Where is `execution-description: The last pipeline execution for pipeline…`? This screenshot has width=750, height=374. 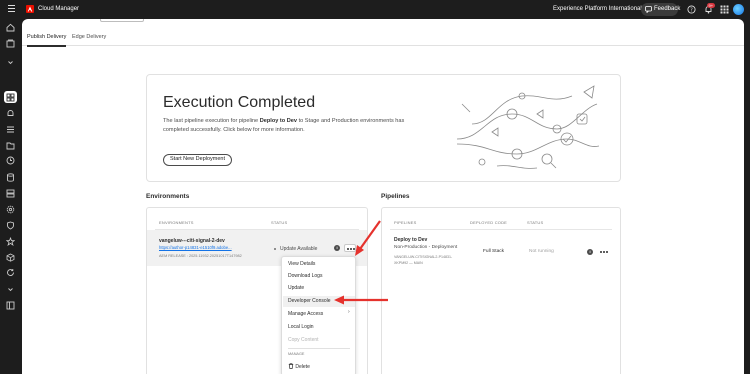
execution-description: The last pipeline execution for pipeline… is located at coordinates (284, 125).